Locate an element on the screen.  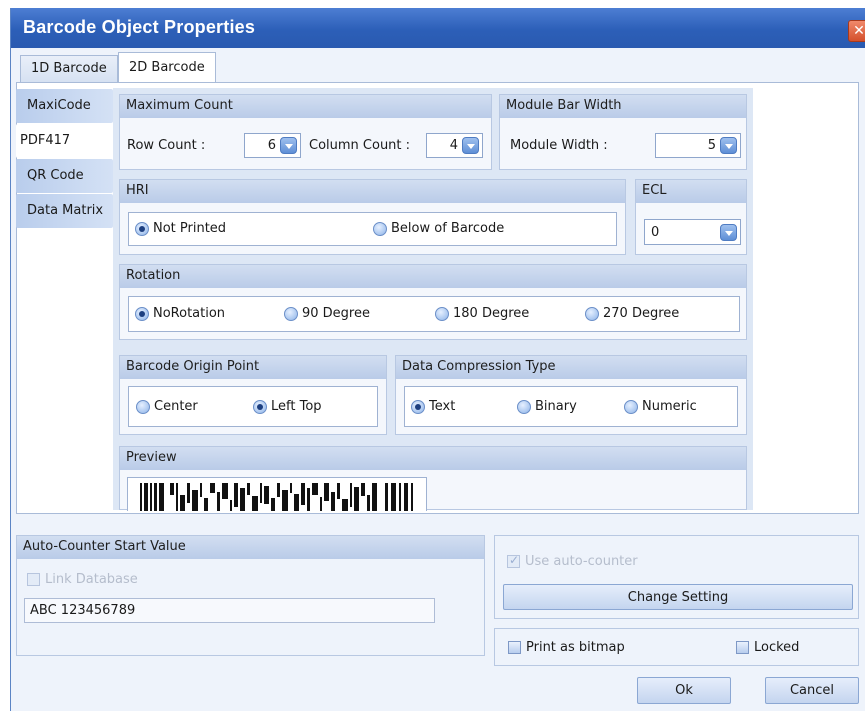
group-title: Rotation is located at coordinates (433, 276).